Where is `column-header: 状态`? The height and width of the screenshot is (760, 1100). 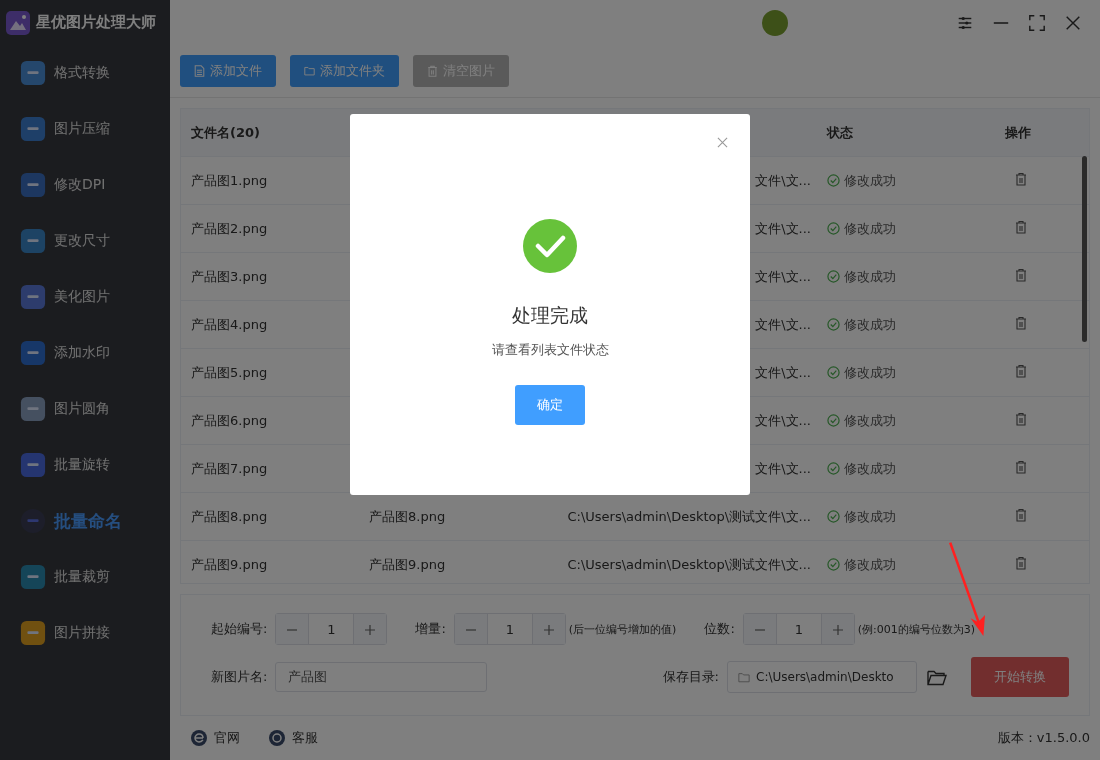 column-header: 状态 is located at coordinates (840, 132).